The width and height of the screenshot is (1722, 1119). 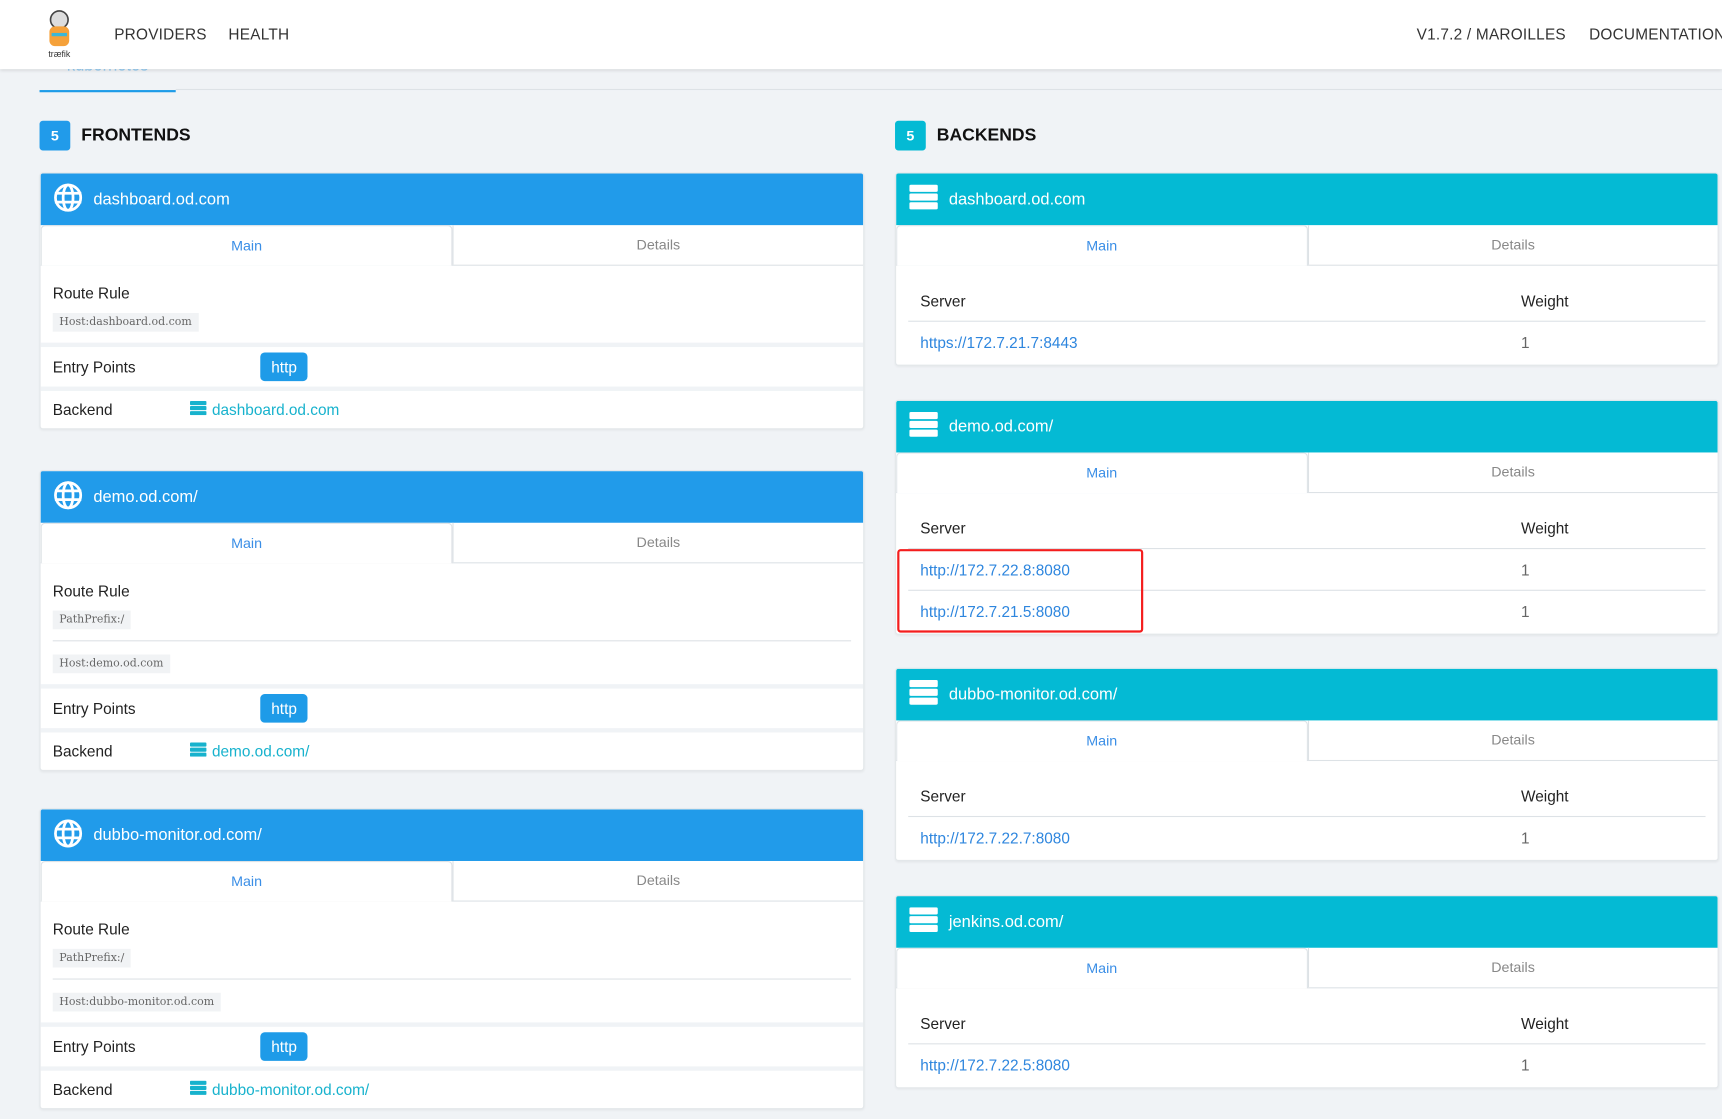 I want to click on svg-text: træfik, so click(x=59, y=54).